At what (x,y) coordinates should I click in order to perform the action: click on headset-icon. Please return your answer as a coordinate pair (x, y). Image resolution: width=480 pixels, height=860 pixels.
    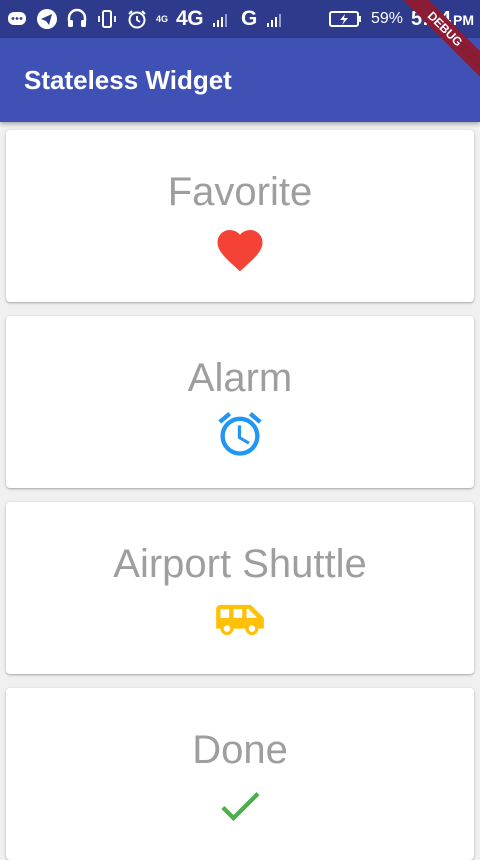
    Looking at the image, I should click on (77, 19).